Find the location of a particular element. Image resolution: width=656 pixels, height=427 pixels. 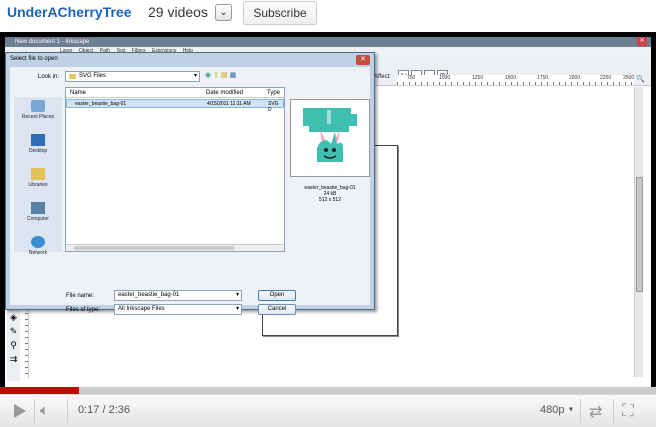

place-recent: Recent Places is located at coordinates (38, 115).